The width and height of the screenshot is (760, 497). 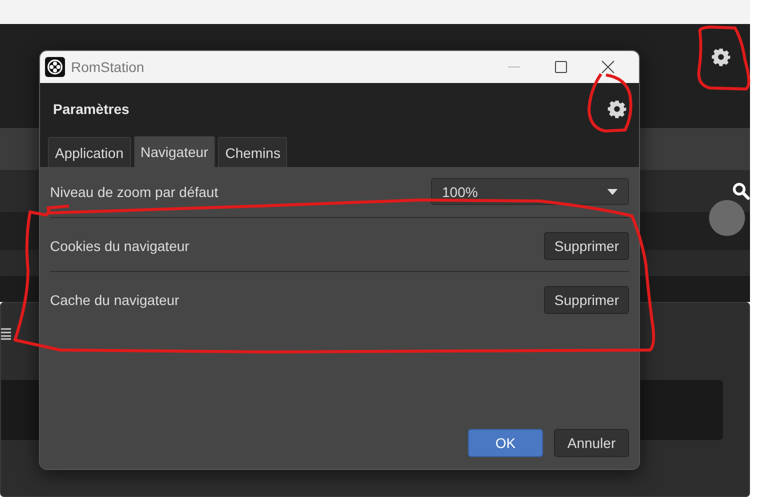 What do you see at coordinates (115, 300) in the screenshot?
I see `setting-label: Cache du navigateur` at bounding box center [115, 300].